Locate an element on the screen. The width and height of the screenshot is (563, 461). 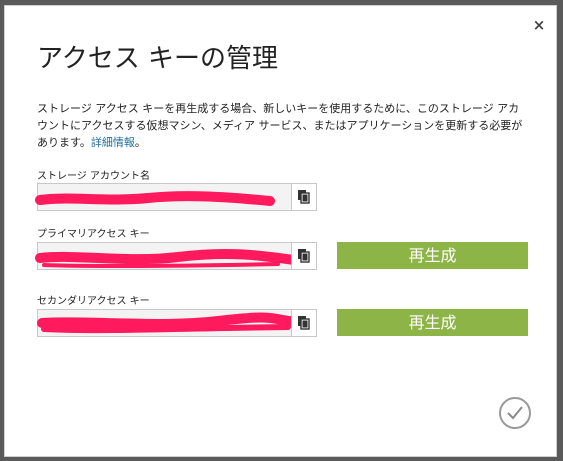
copy-account-name-button is located at coordinates (303, 197).